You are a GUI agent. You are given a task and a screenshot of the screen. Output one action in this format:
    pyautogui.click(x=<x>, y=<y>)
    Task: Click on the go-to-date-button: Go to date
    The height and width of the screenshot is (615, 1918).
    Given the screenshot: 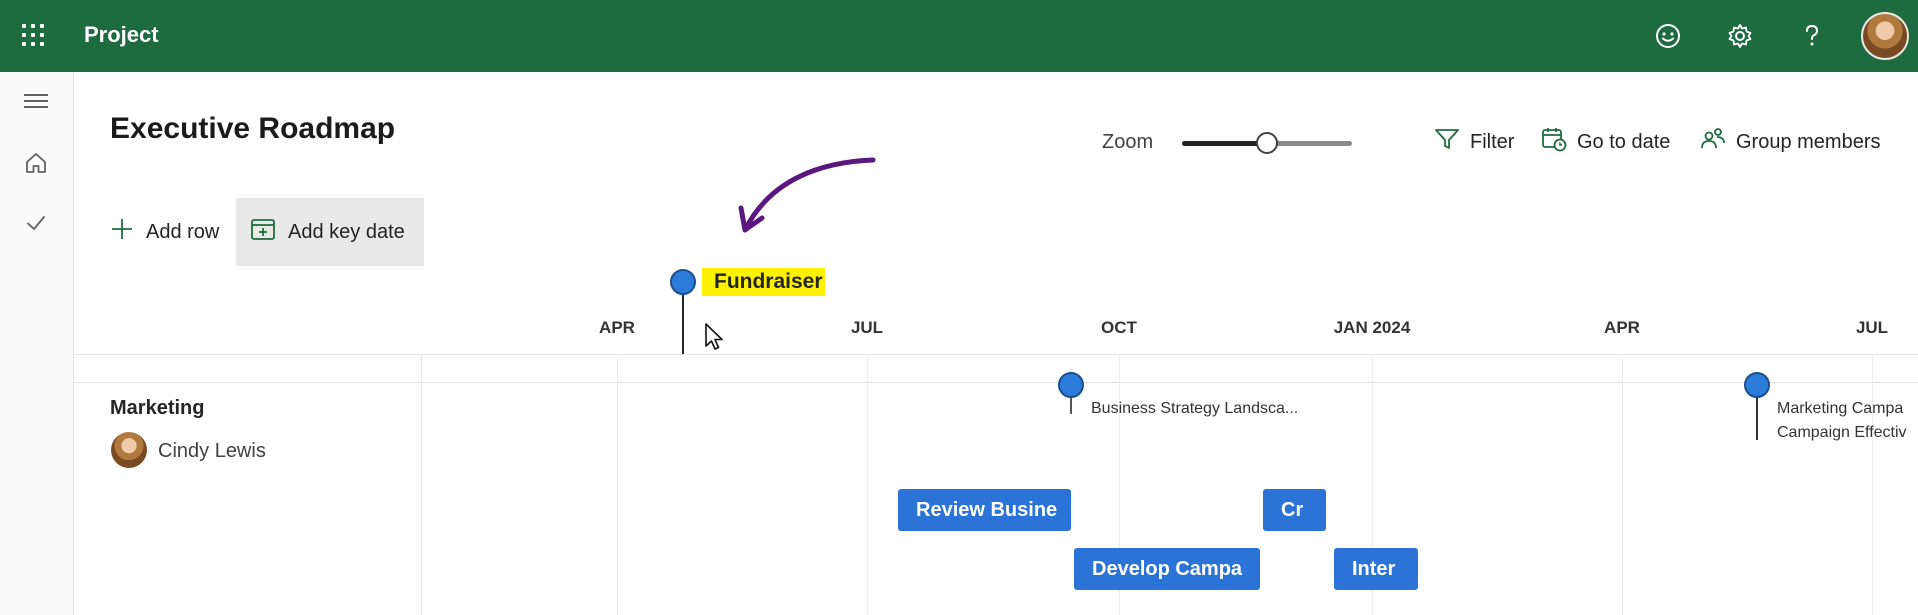 What is the action you would take?
    pyautogui.click(x=1605, y=142)
    